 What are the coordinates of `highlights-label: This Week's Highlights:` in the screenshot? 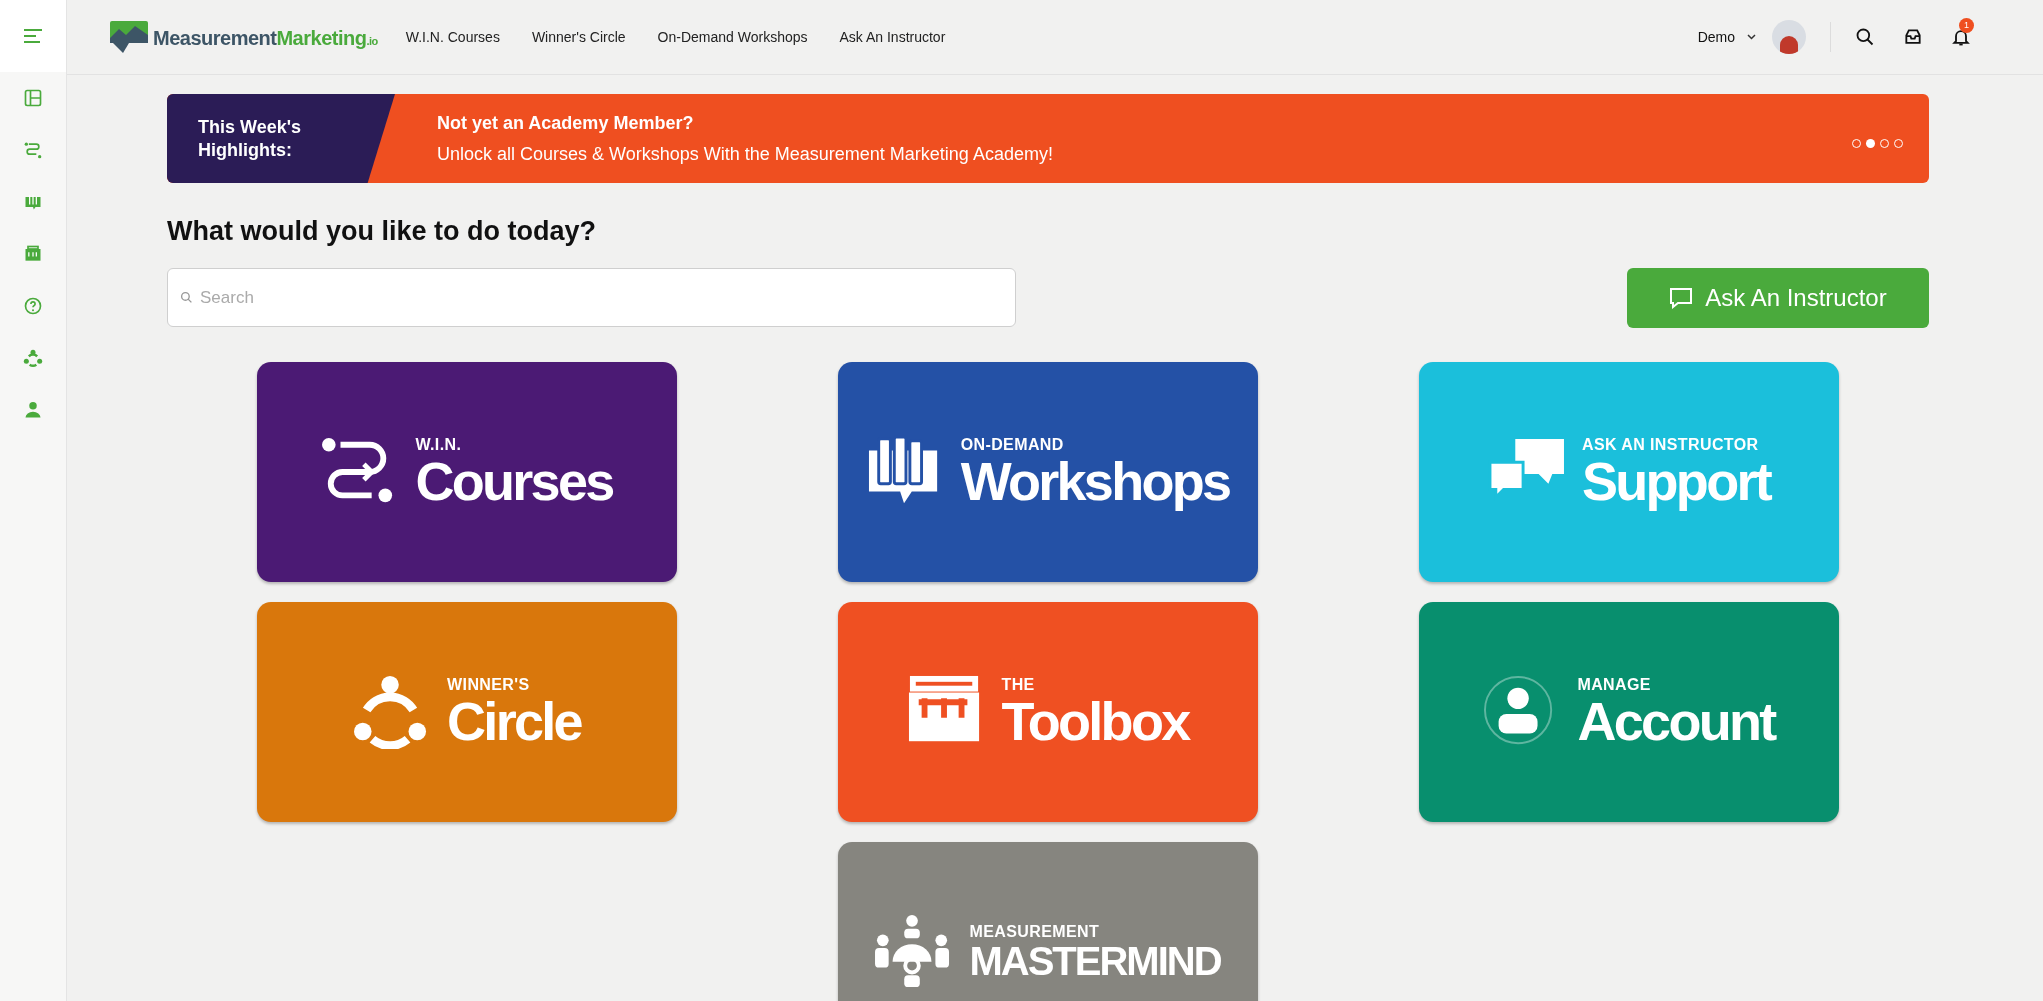 It's located at (250, 138).